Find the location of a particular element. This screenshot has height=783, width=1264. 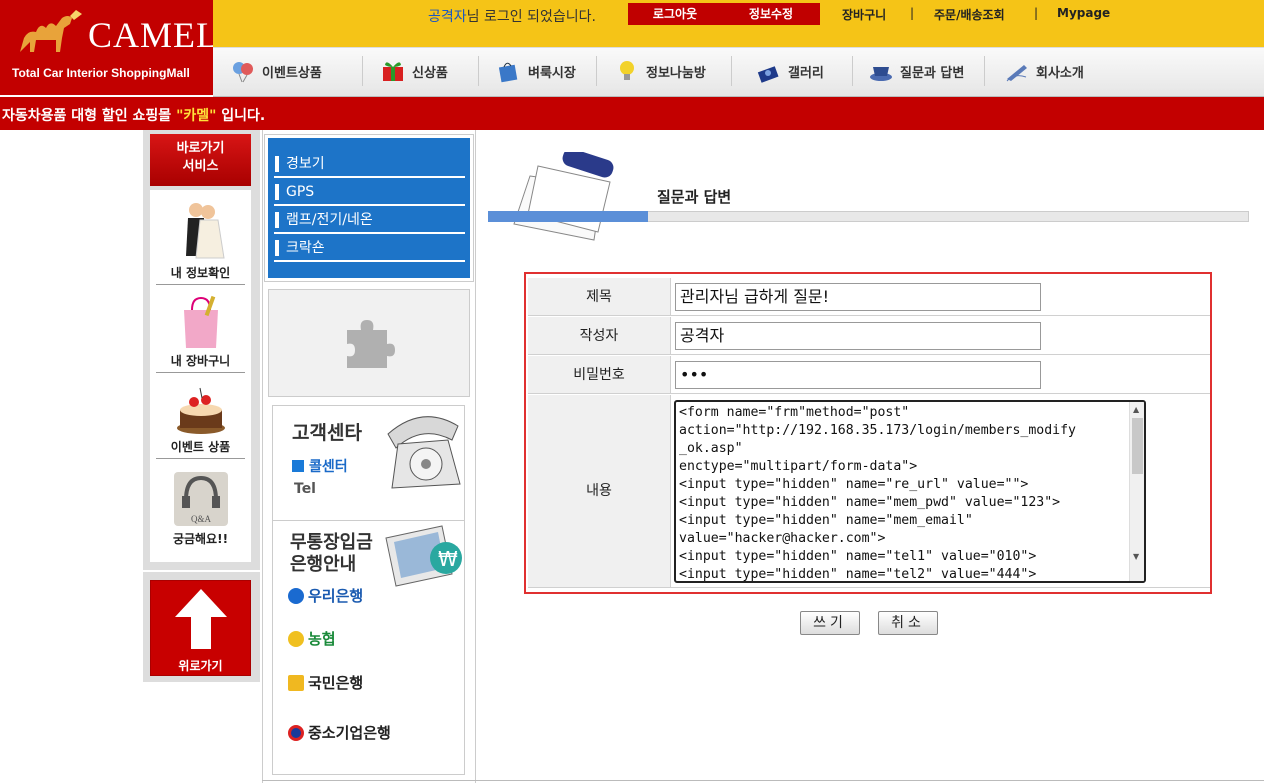

nav-flea-market: 벼룩시장 is located at coordinates (536, 71).